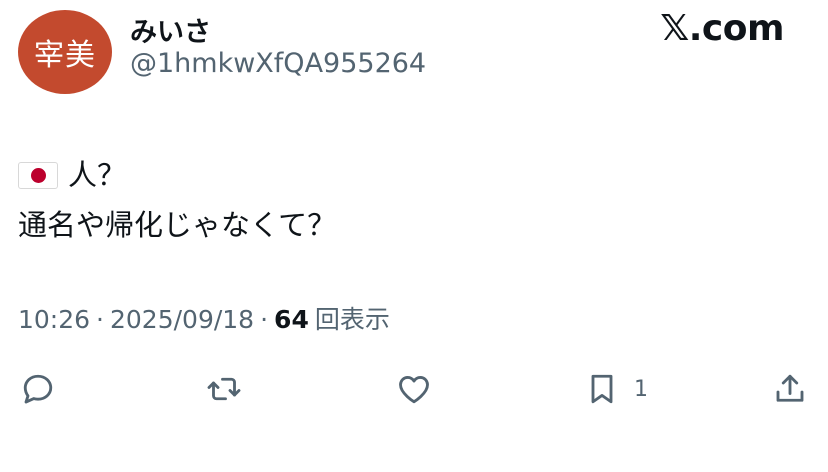 The image size is (828, 472). What do you see at coordinates (641, 389) in the screenshot?
I see `bookmark-count: 1` at bounding box center [641, 389].